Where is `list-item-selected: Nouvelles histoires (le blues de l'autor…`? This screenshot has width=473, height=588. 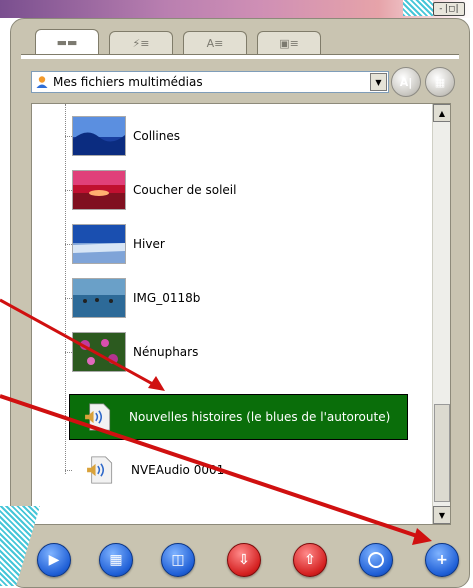
list-item-selected: Nouvelles histoires (le blues de l'autor… is located at coordinates (238, 417).